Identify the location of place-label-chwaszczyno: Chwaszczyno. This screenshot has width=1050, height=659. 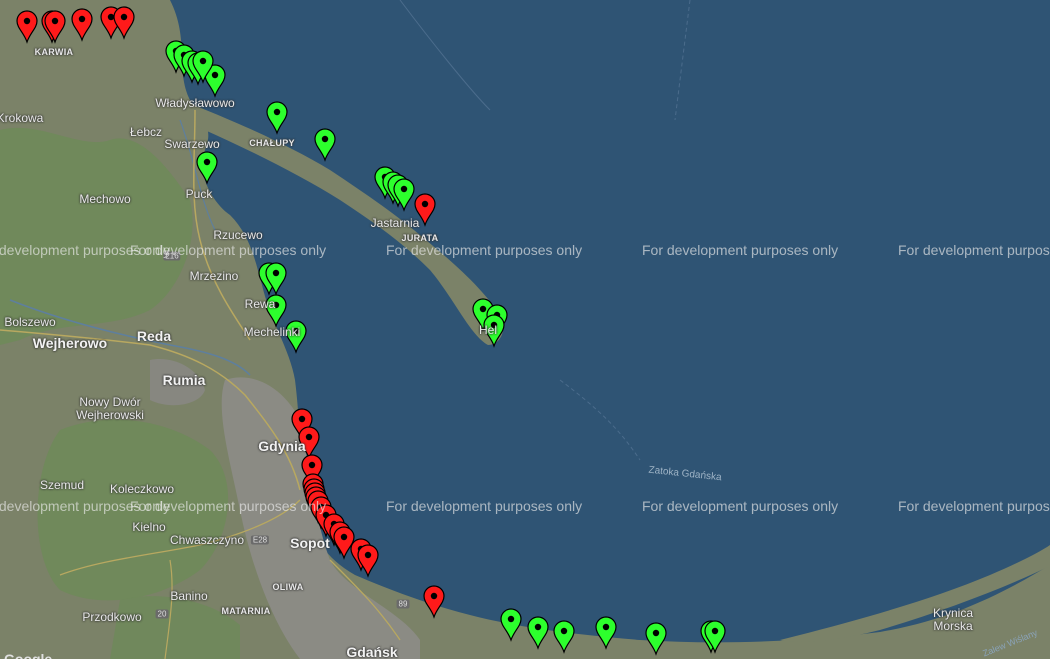
(207, 540).